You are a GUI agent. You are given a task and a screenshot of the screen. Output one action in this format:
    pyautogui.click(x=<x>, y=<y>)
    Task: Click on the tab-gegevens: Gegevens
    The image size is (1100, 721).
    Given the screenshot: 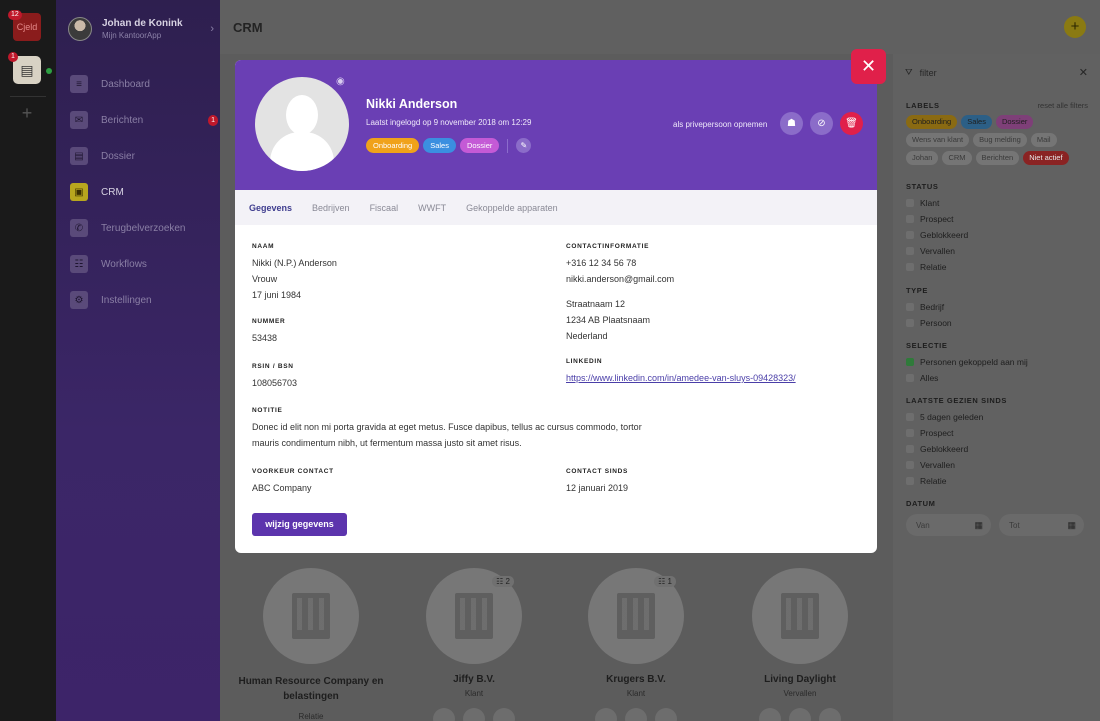 What is the action you would take?
    pyautogui.click(x=270, y=208)
    